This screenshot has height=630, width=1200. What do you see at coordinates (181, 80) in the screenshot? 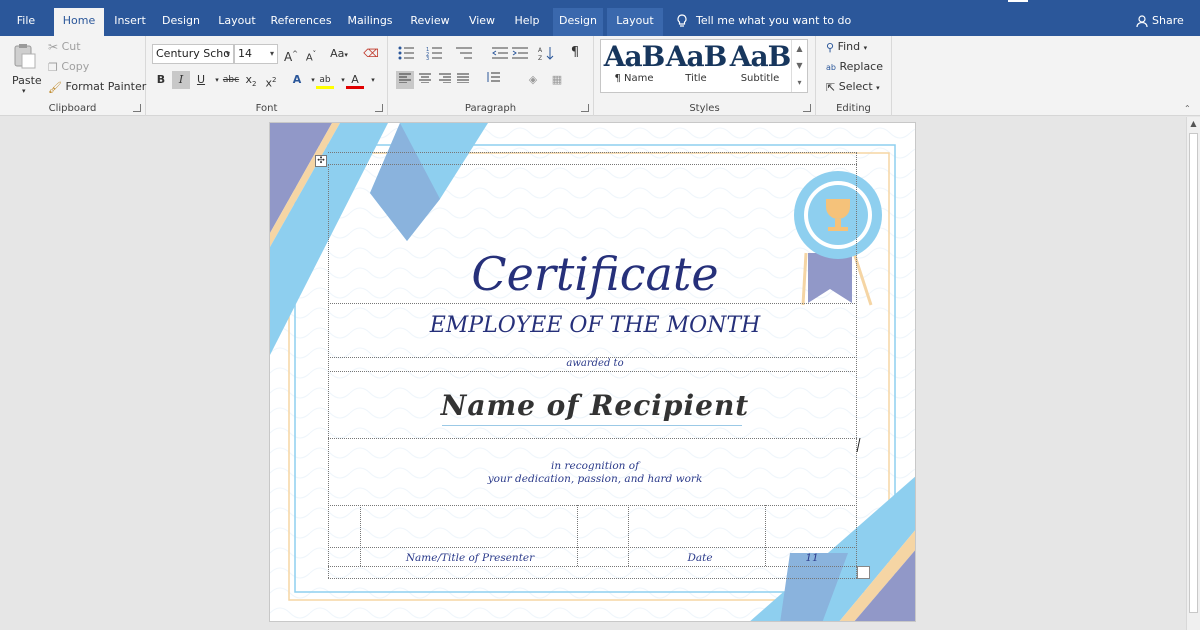
I see `italic-button: I` at bounding box center [181, 80].